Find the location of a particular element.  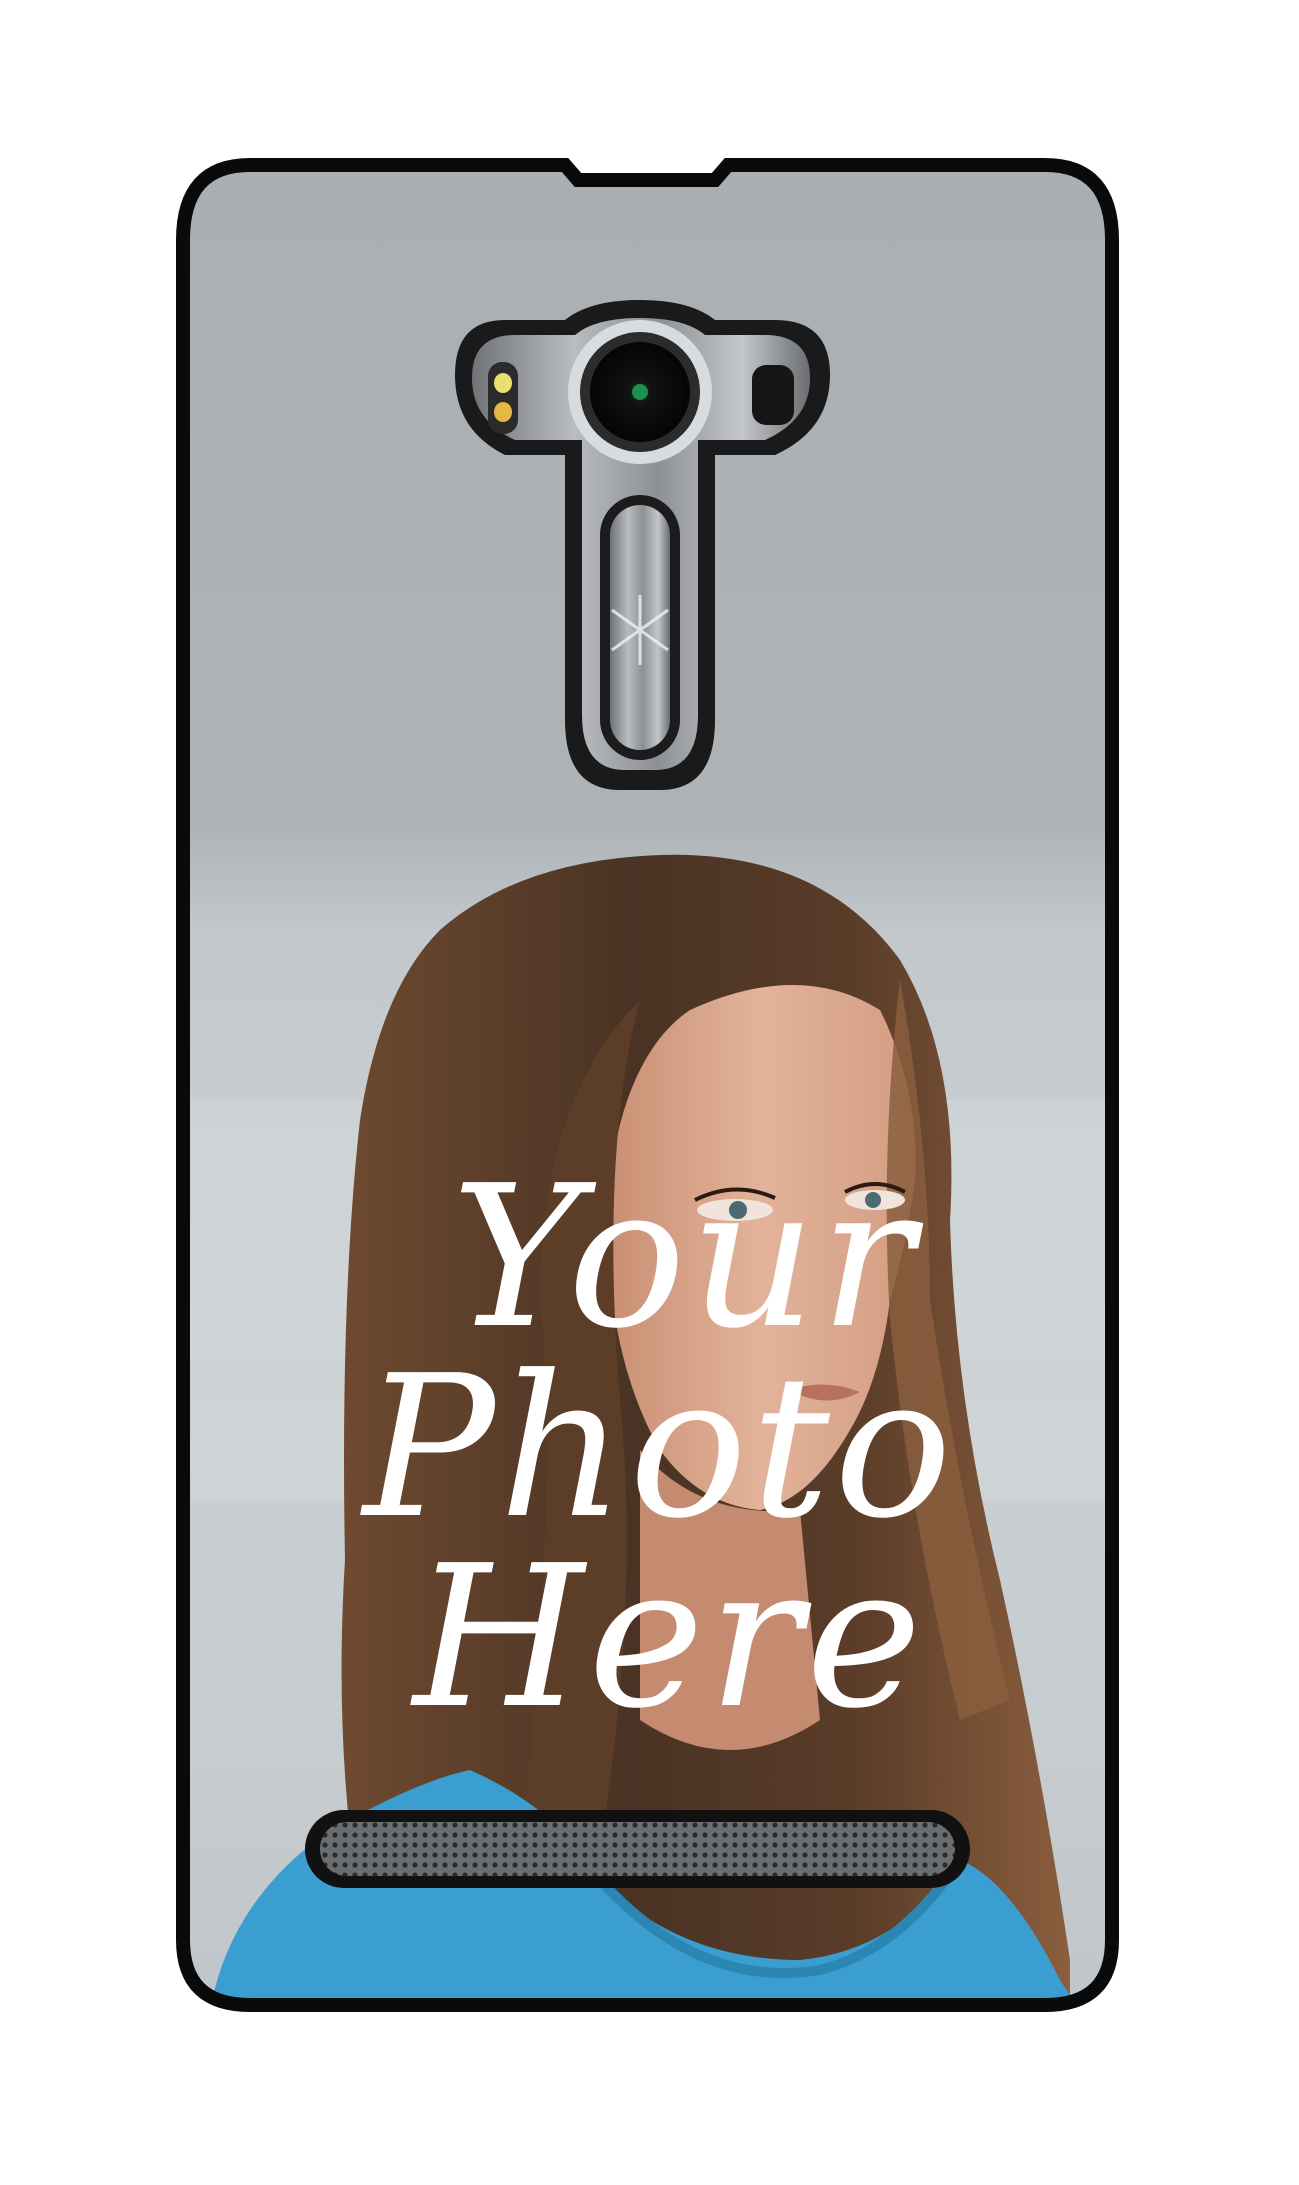

camera-lens-icon is located at coordinates (640, 392).